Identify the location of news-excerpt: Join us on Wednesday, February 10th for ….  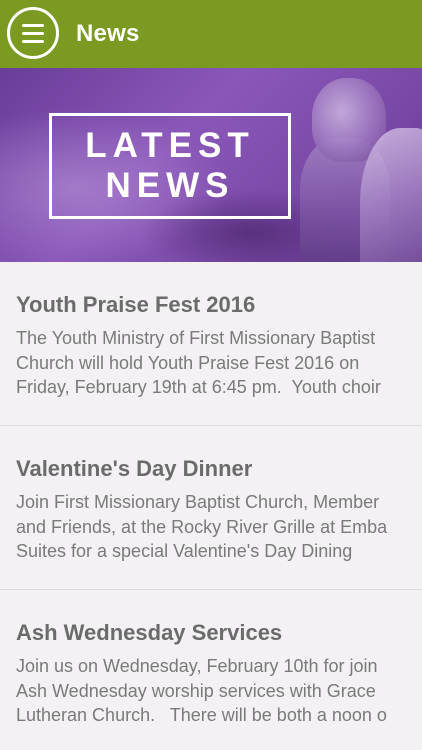
(219, 691).